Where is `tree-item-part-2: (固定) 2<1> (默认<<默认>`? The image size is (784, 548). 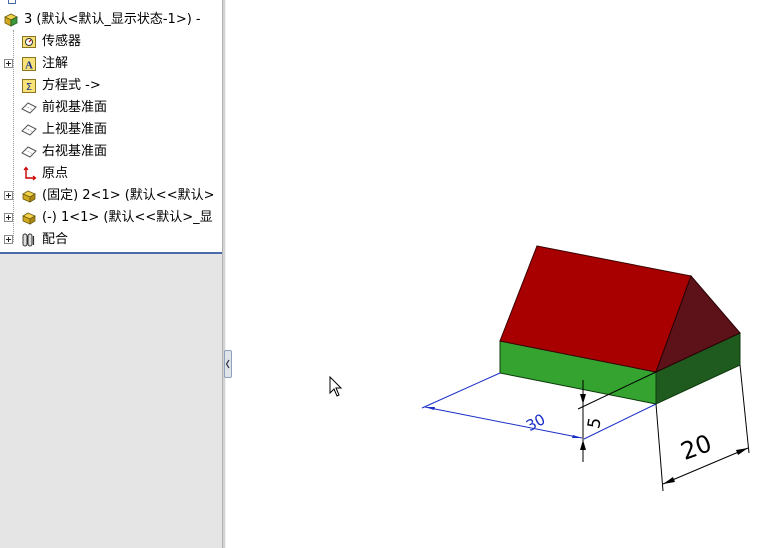 tree-item-part-2: (固定) 2<1> (默认<<默认> is located at coordinates (111, 196).